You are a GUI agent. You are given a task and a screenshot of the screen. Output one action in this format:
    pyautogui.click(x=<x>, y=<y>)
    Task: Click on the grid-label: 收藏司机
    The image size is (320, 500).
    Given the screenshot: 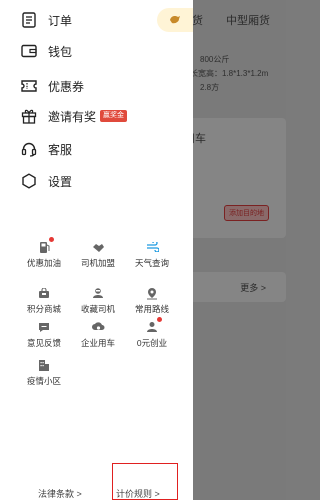 What is the action you would take?
    pyautogui.click(x=97, y=309)
    